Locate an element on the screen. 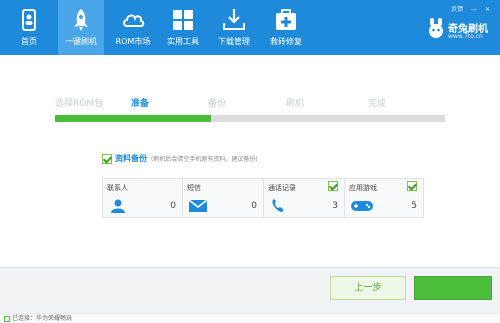  phone-icon is located at coordinates (29, 20).